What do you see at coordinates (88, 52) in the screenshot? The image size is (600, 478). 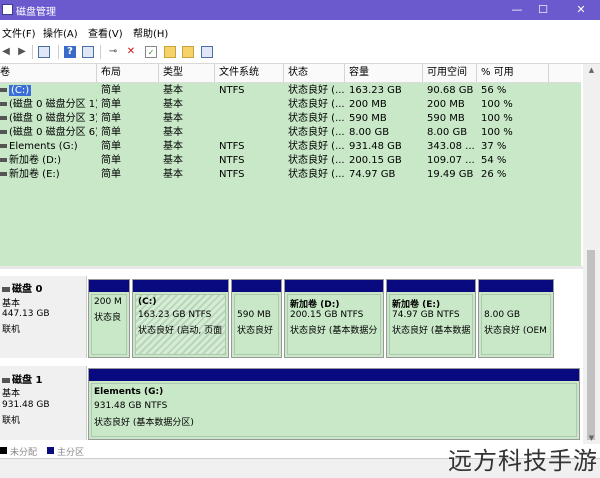 I see `show-list-icon` at bounding box center [88, 52].